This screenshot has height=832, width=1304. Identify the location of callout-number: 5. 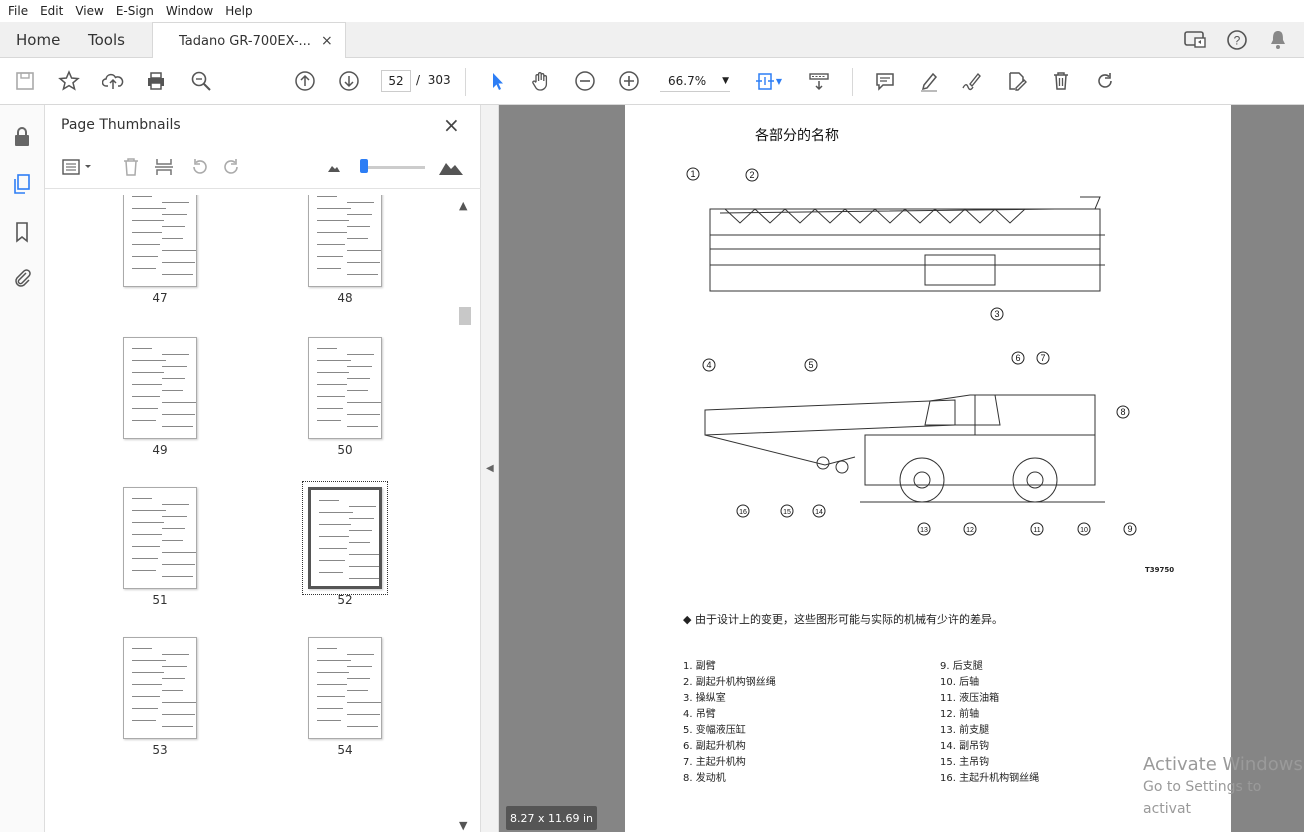
(810, 365).